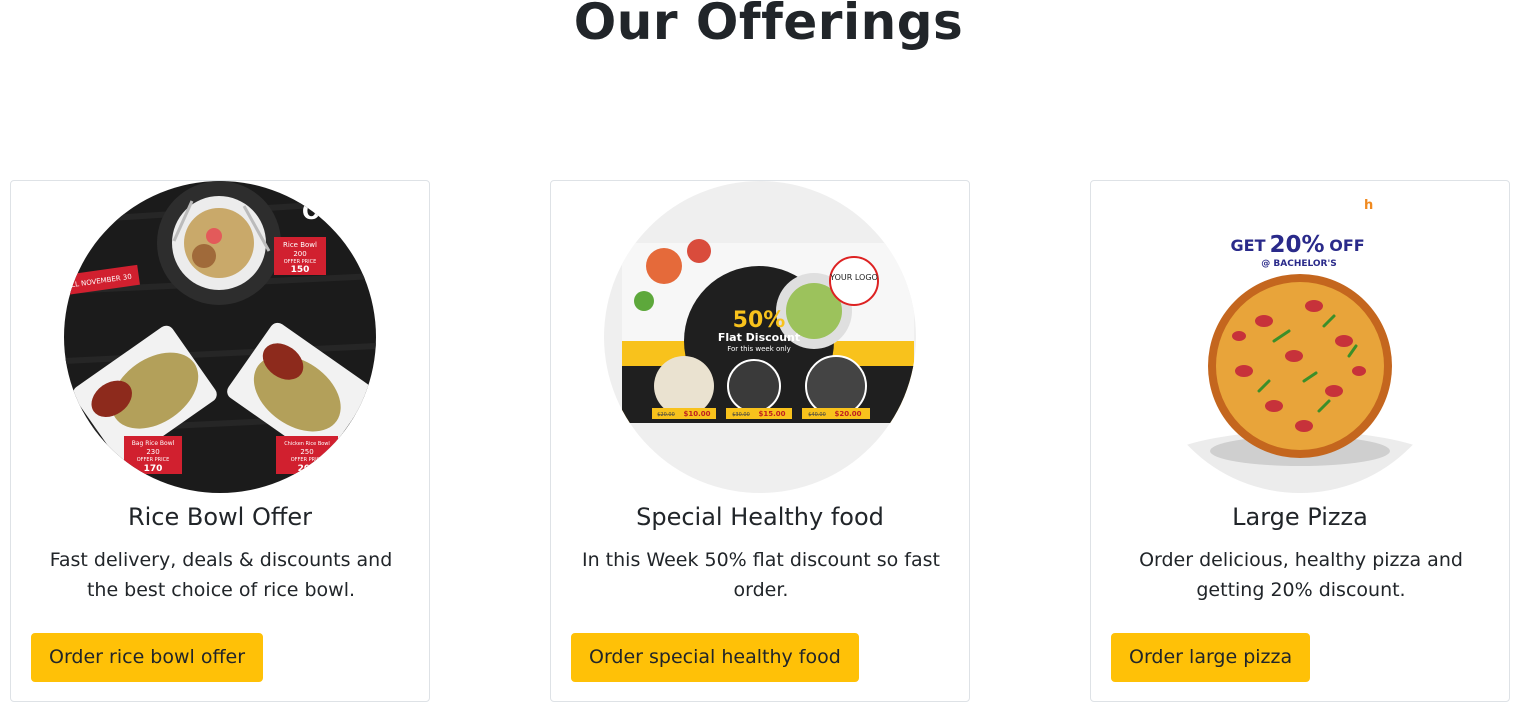 This screenshot has width=1537, height=716. Describe the element at coordinates (300, 270) in the screenshot. I see `price-tag-new: 150` at that location.